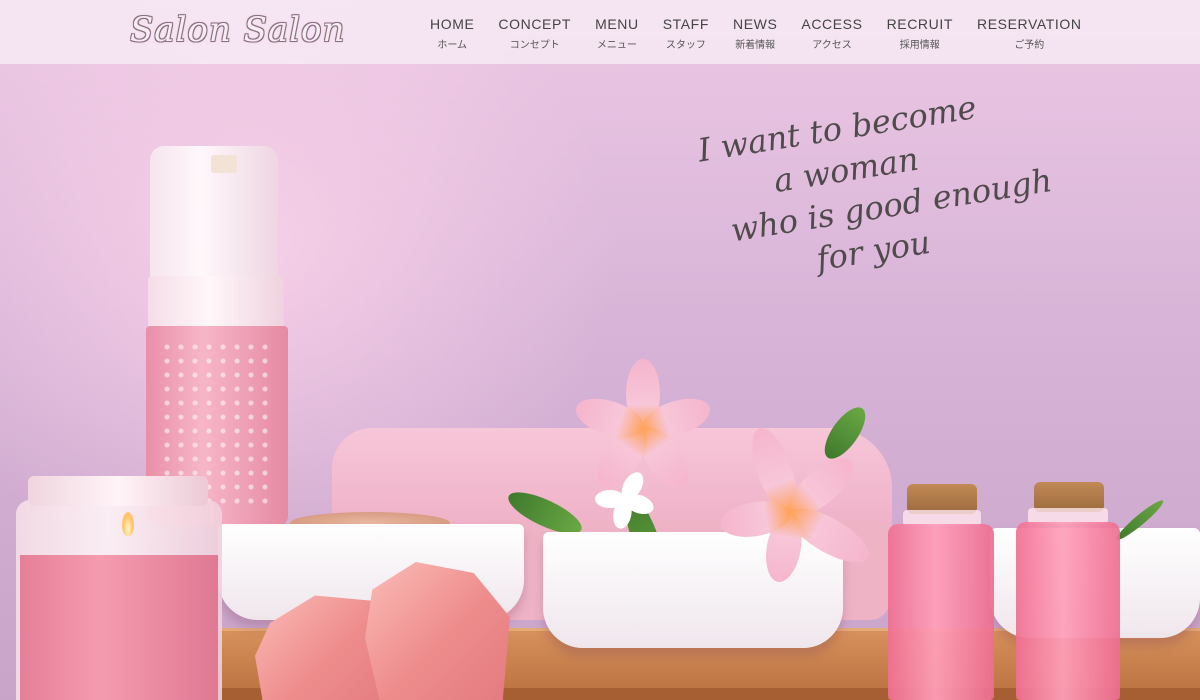  Describe the element at coordinates (119, 627) in the screenshot. I see `candle-wax` at that location.